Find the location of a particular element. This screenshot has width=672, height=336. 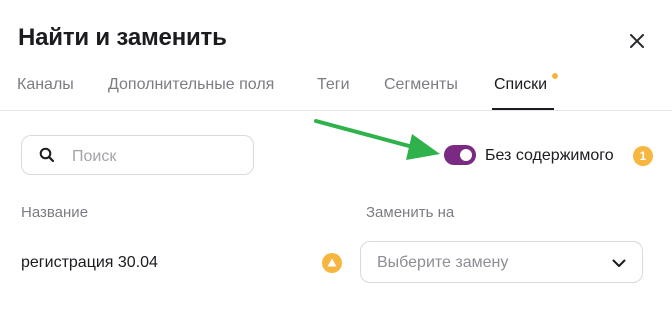

close-icon is located at coordinates (637, 41).